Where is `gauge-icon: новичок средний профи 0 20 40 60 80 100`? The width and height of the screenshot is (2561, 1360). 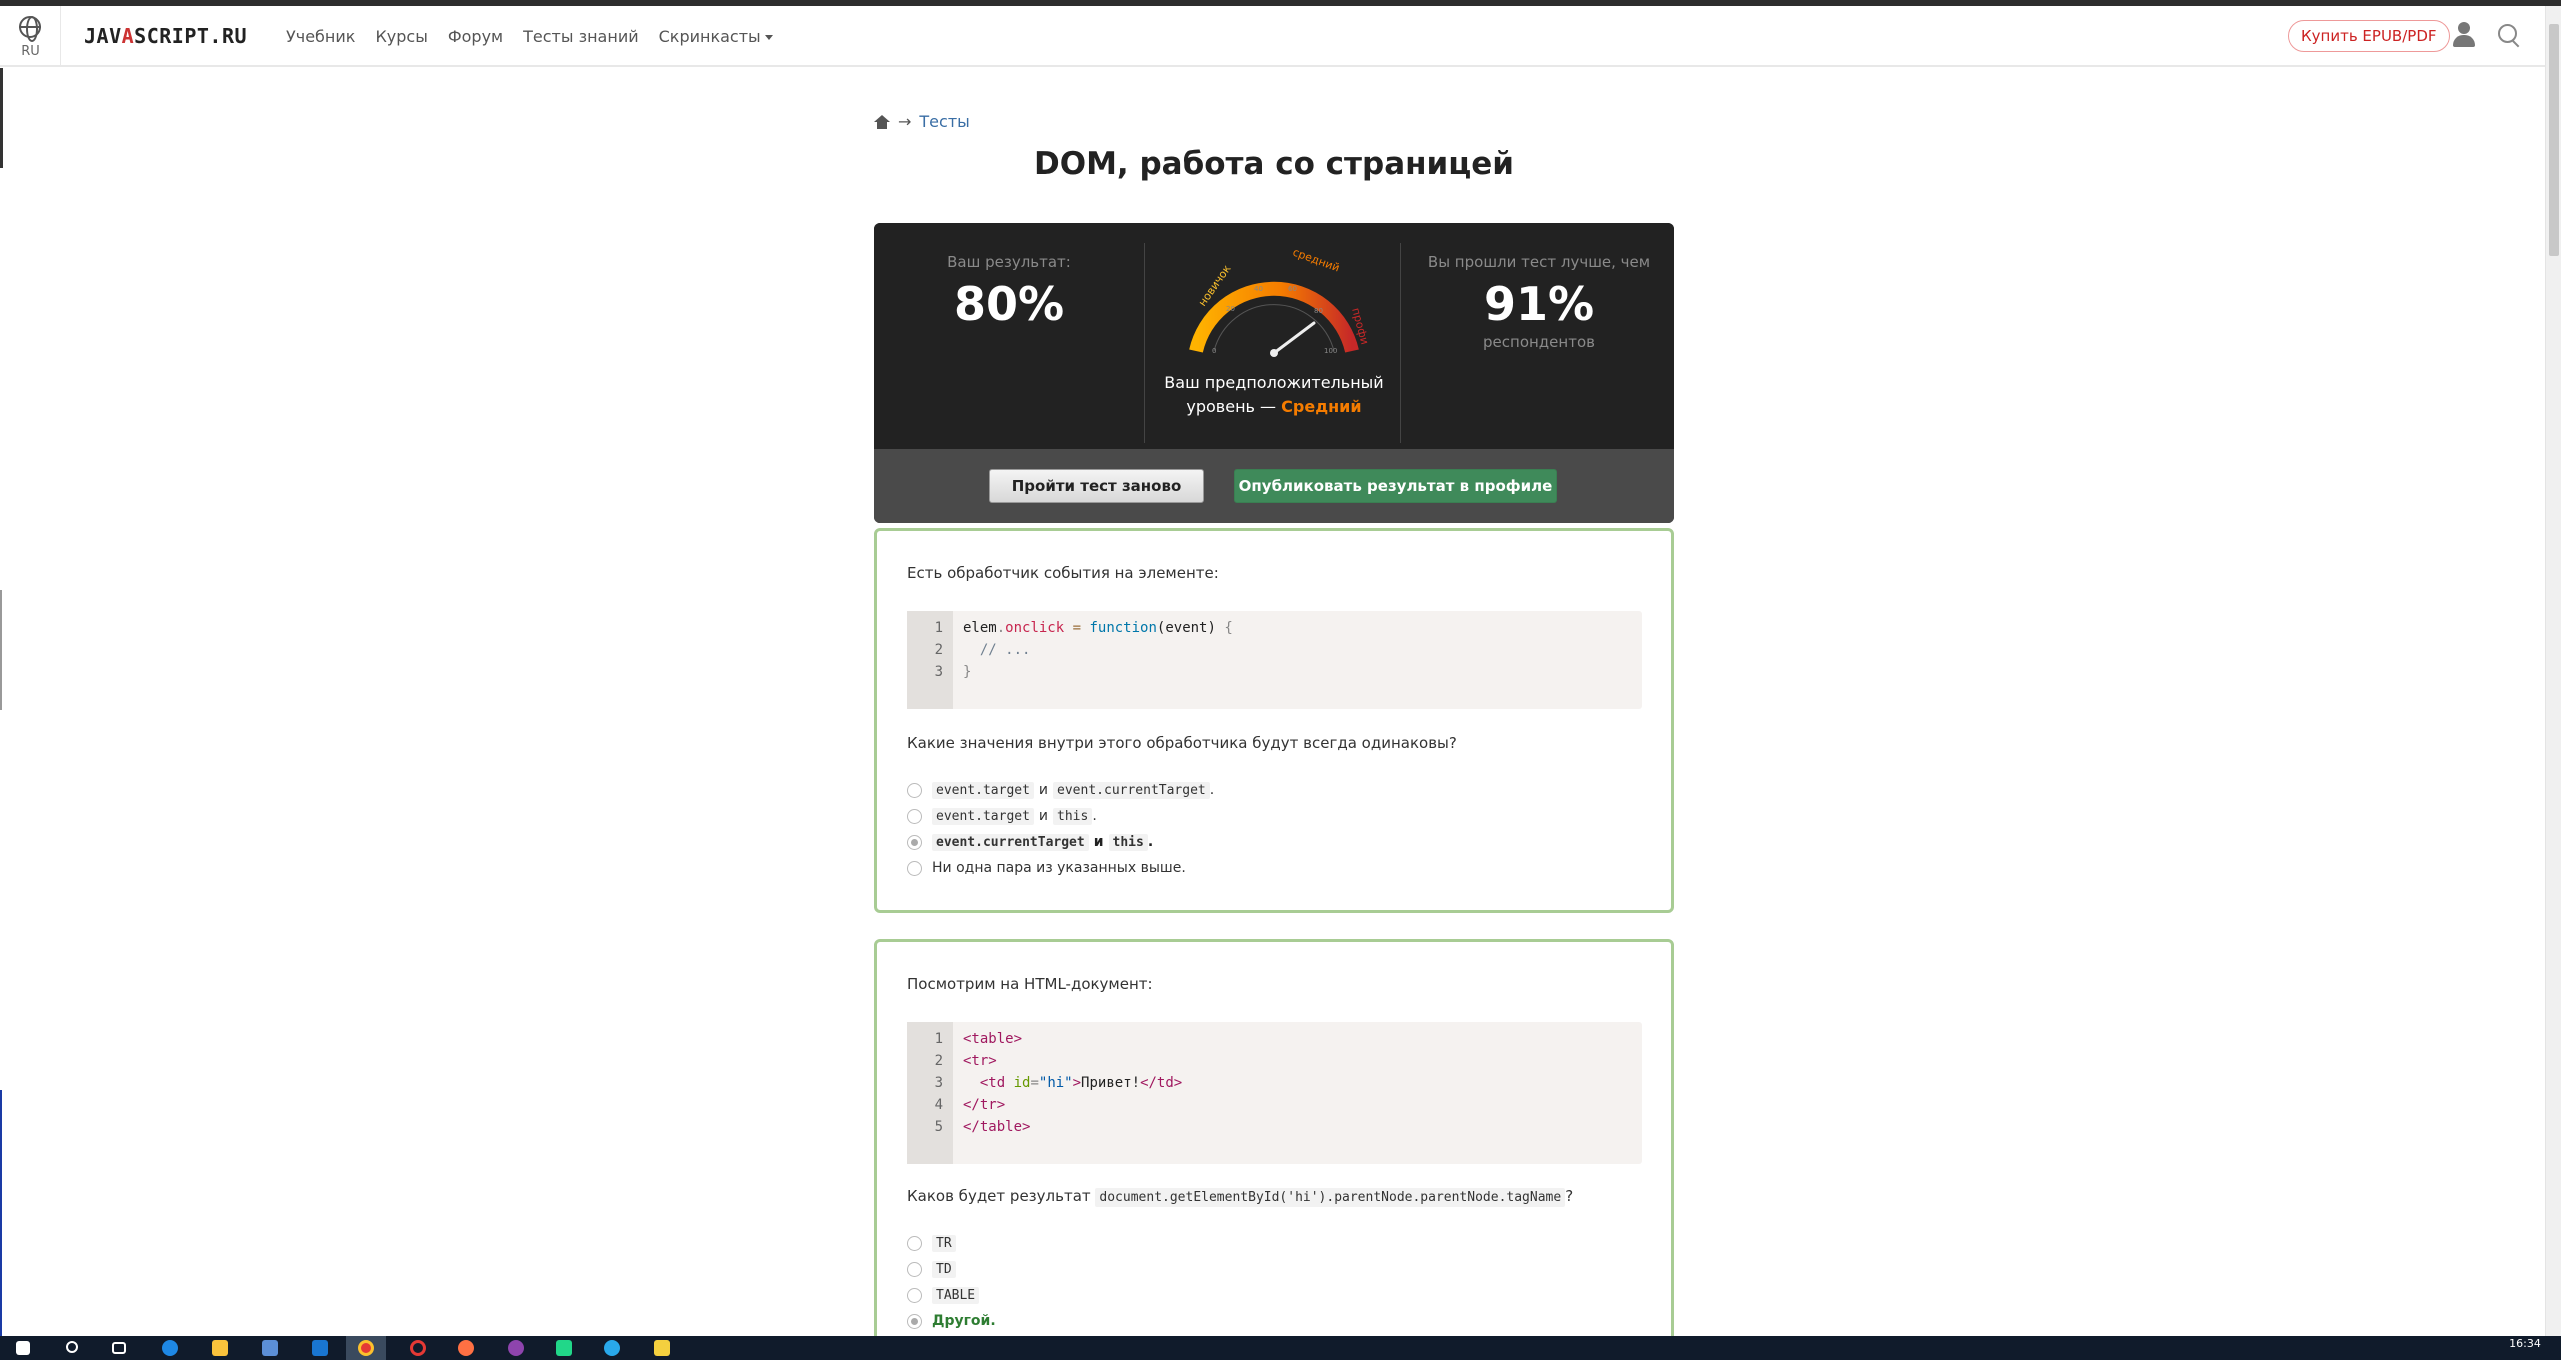
gauge-icon: новичок средний профи 0 20 40 60 80 100 is located at coordinates (1280, 301).